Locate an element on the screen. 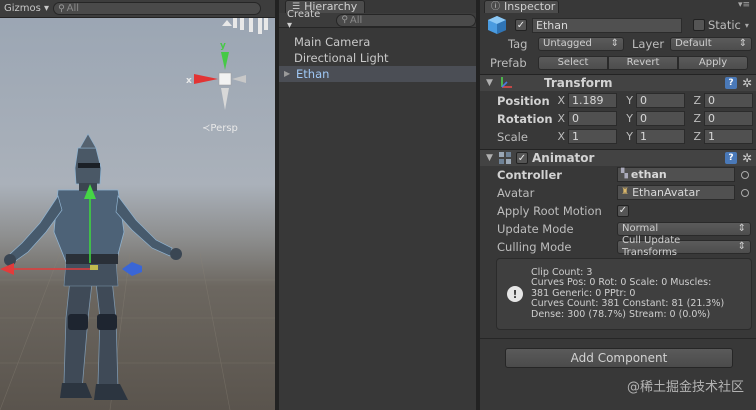  create-dropdown: Create ▾ is located at coordinates (307, 20).